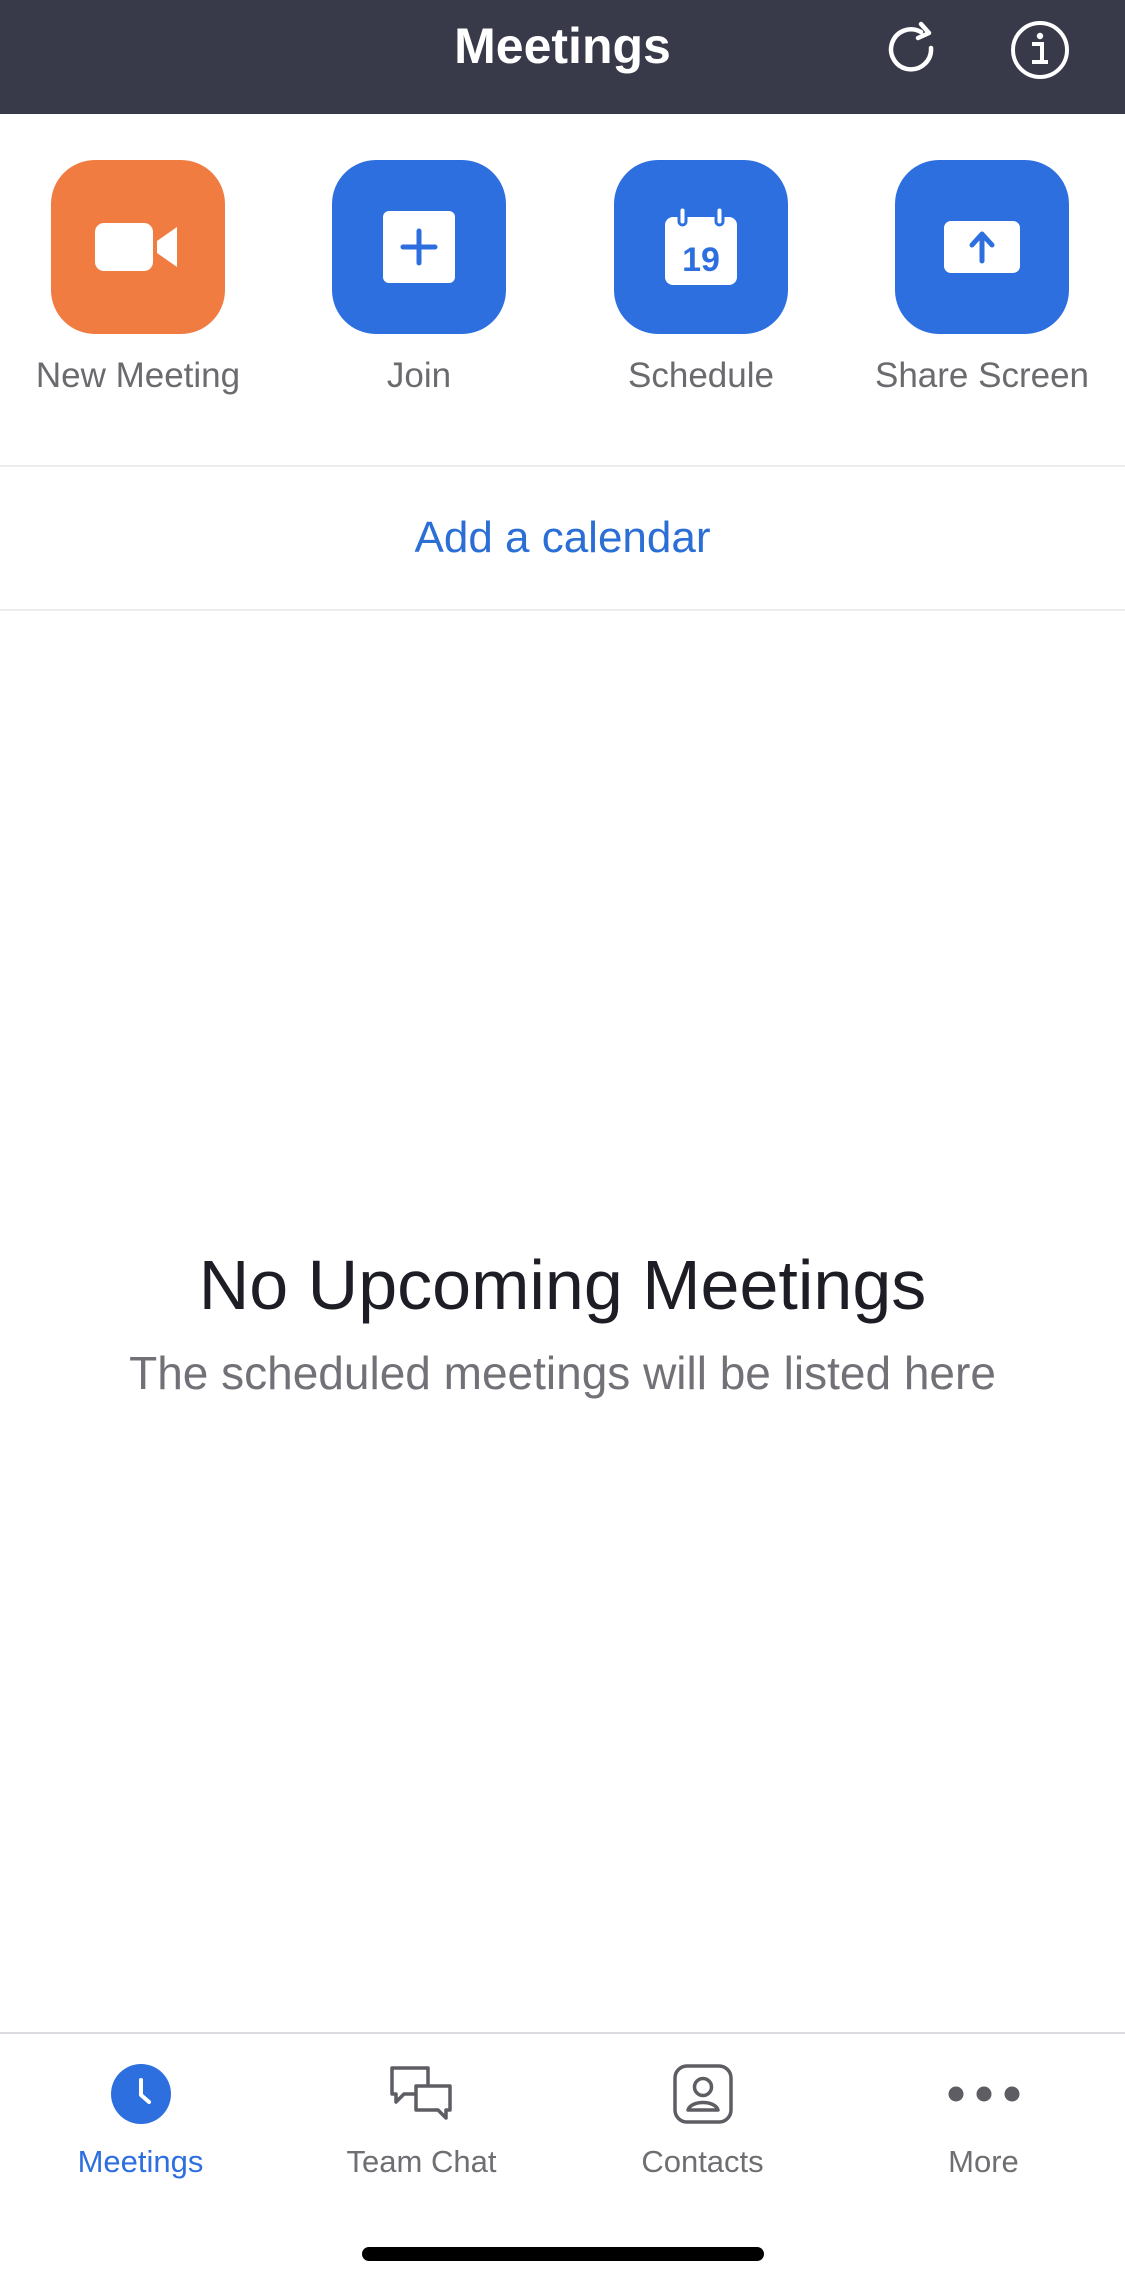 The image size is (1125, 2286). What do you see at coordinates (421, 2134) in the screenshot?
I see `tab-team-chat: Team Chat` at bounding box center [421, 2134].